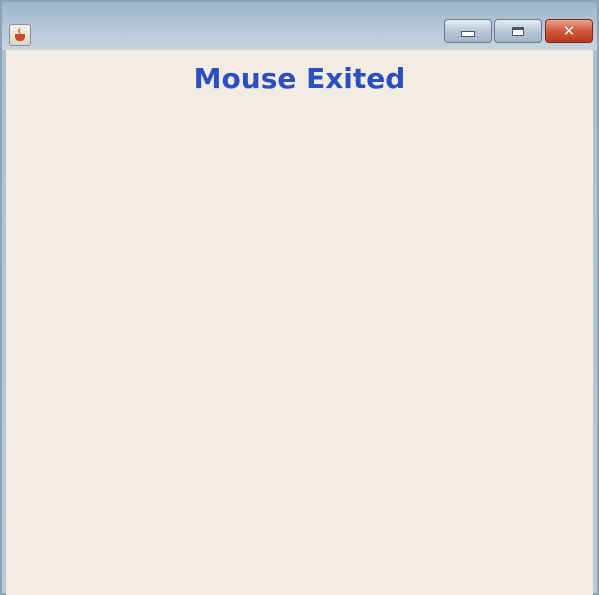 The image size is (599, 595). What do you see at coordinates (299, 26) in the screenshot?
I see `title-bar: ✕` at bounding box center [299, 26].